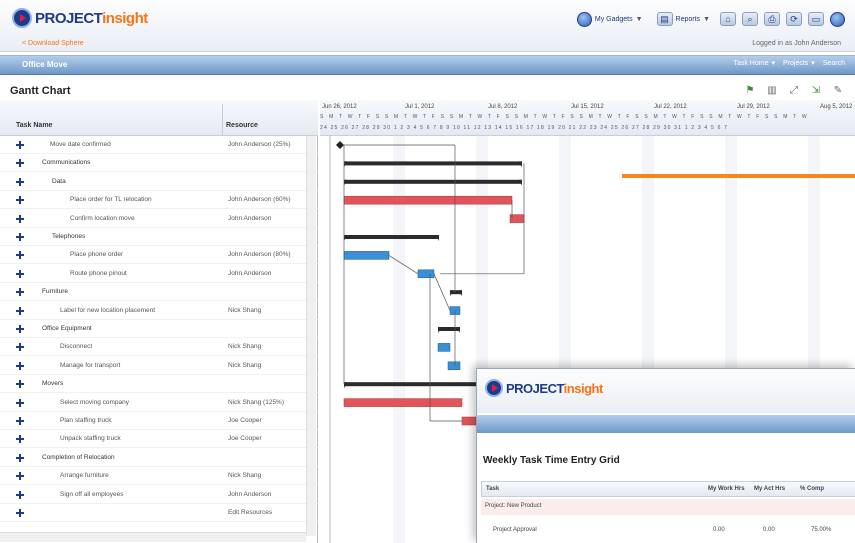  What do you see at coordinates (159, 347) in the screenshot?
I see `table-row: Disconnect Nick Shang` at bounding box center [159, 347].